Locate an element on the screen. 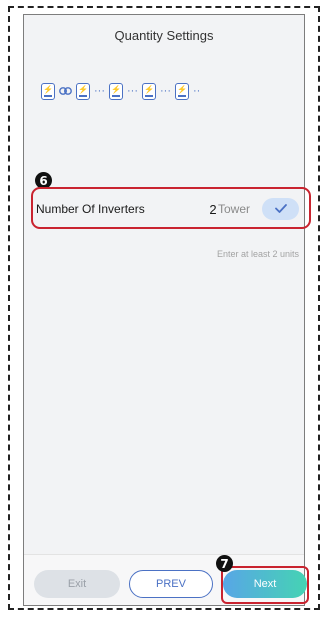 The height and width of the screenshot is (617, 326). inverter-chain-diagram: ⚡ ⚡ ··· ⚡ ··· ⚡ ··· ⚡ ·· is located at coordinates (122, 91).